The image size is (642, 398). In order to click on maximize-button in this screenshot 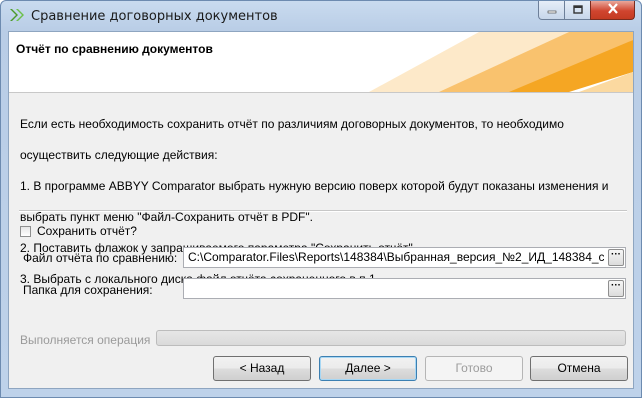, I will do `click(577, 10)`.